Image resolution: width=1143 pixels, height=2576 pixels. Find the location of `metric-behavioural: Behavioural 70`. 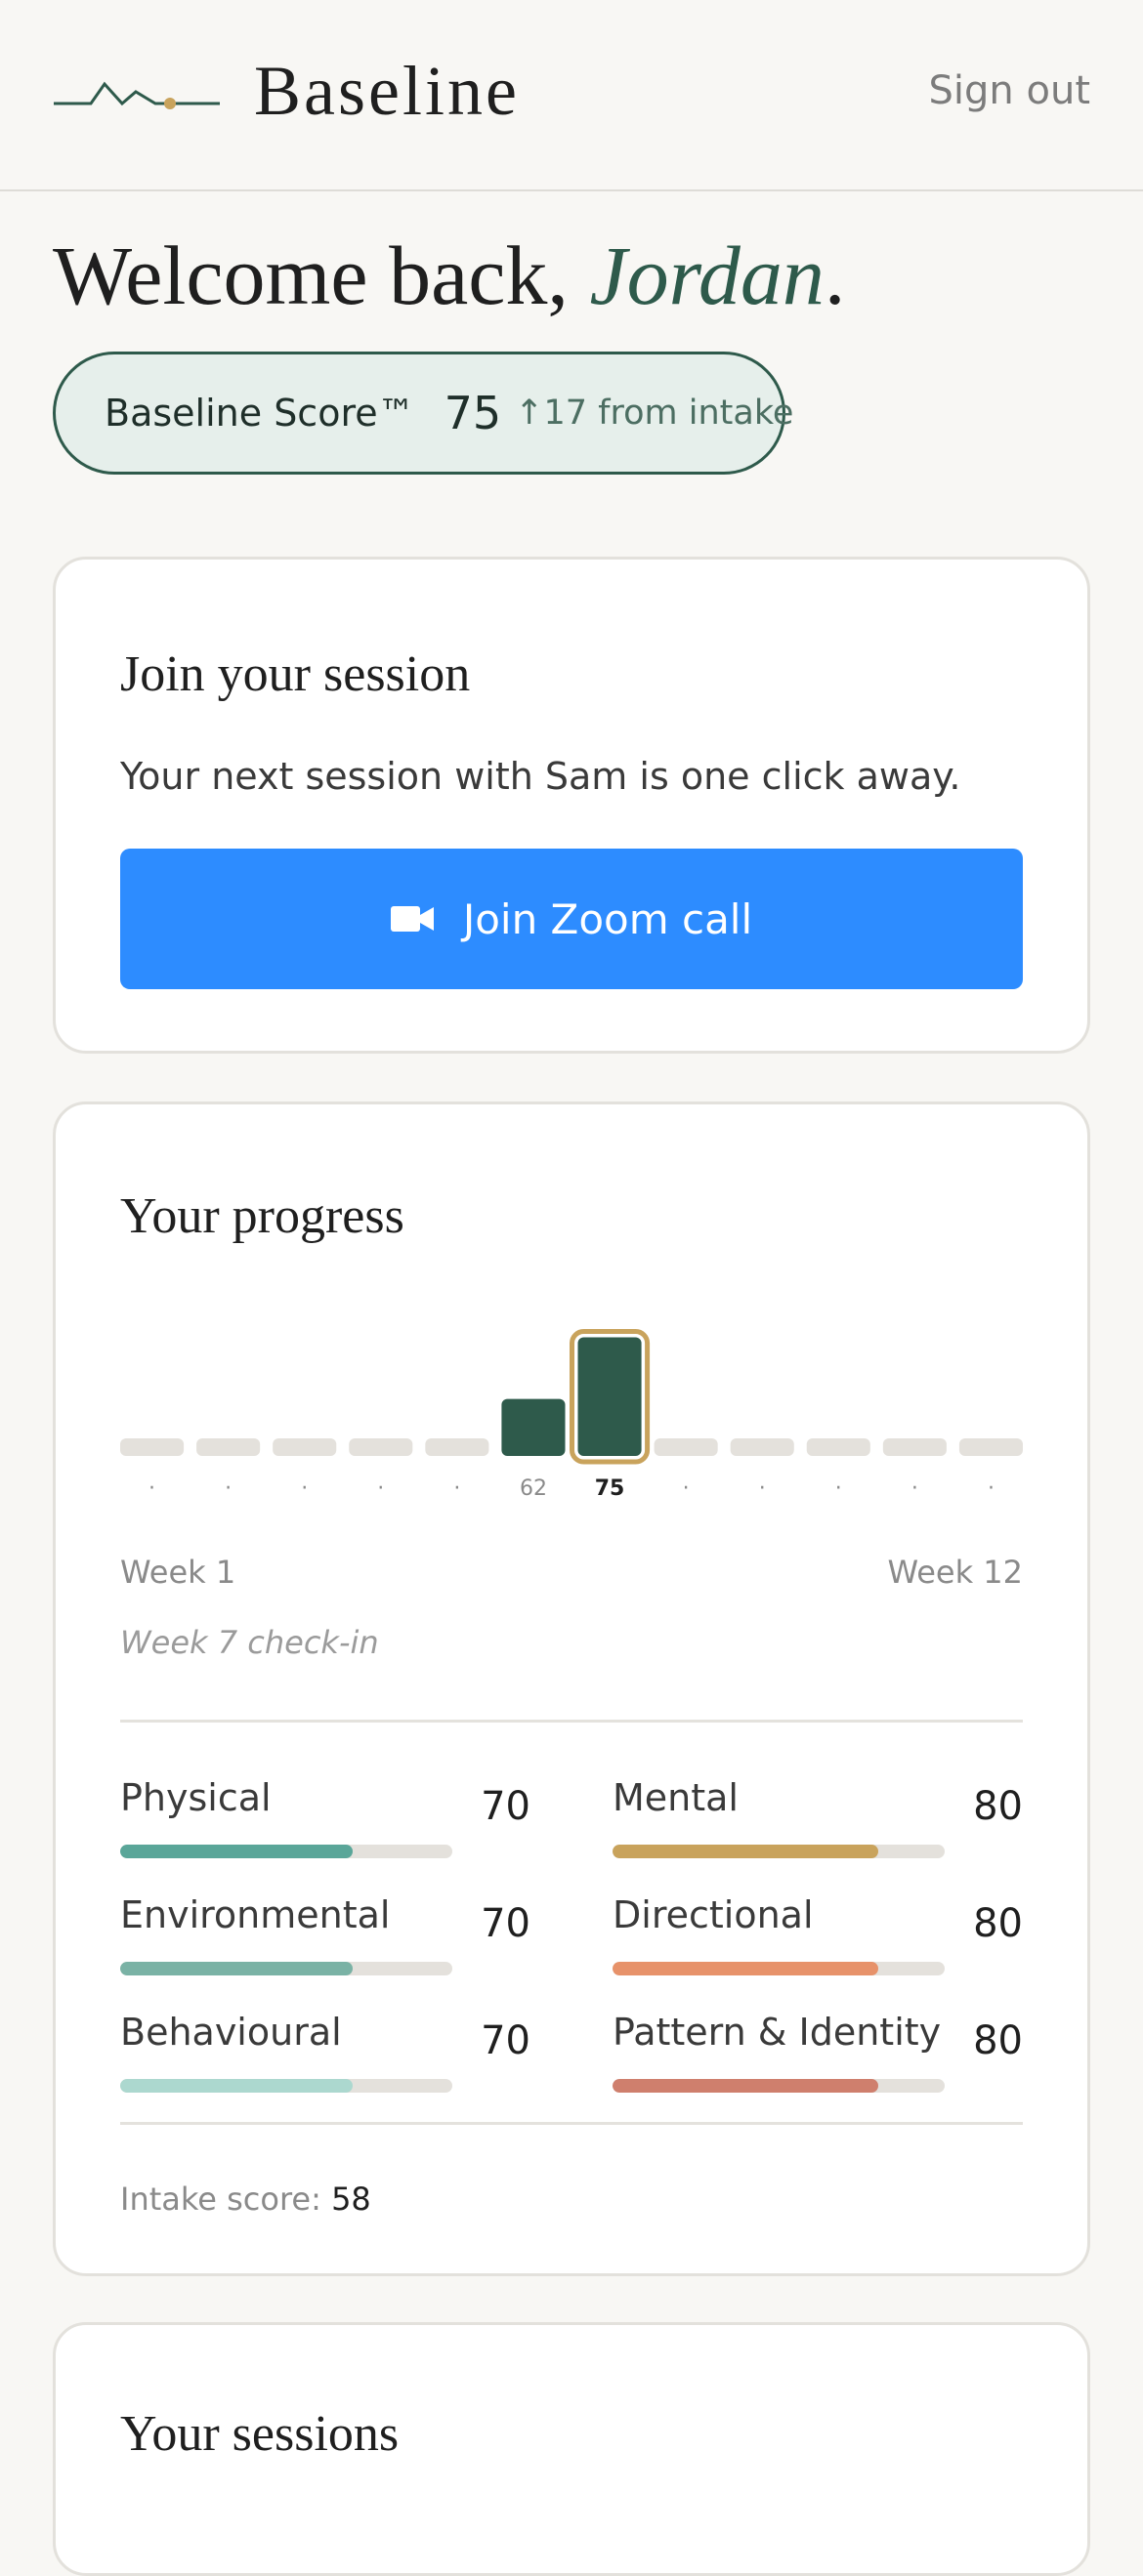

metric-behavioural: Behavioural 70 is located at coordinates (325, 2059).